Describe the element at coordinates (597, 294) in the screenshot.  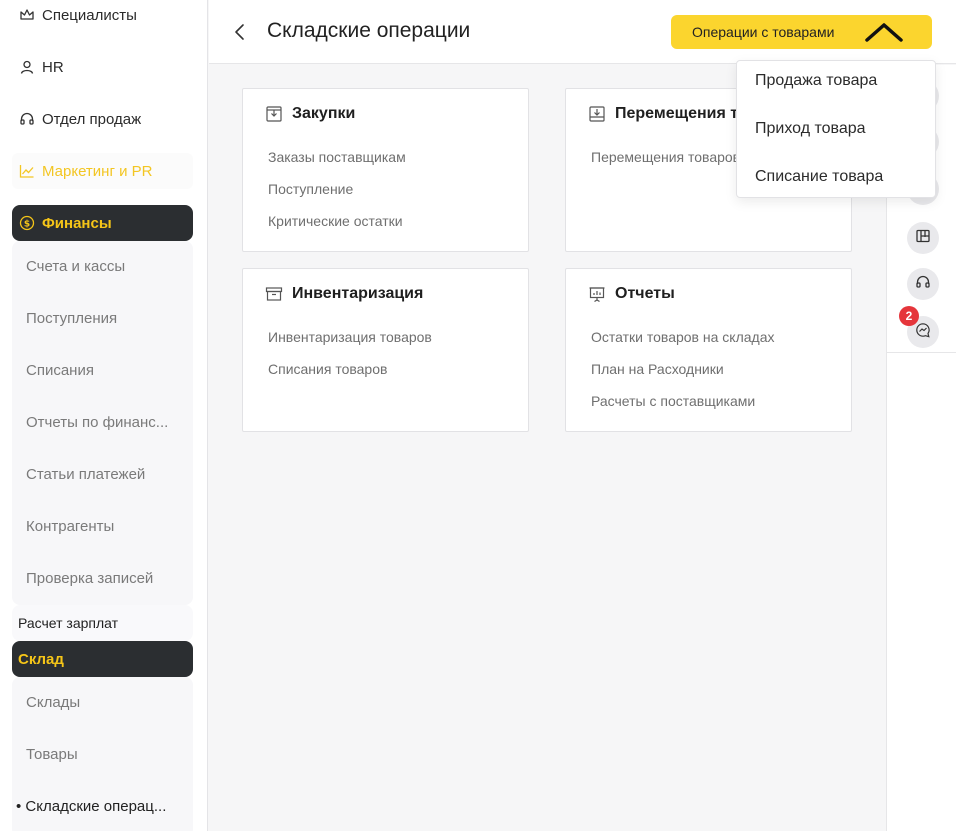
I see `presentation-icon` at that location.